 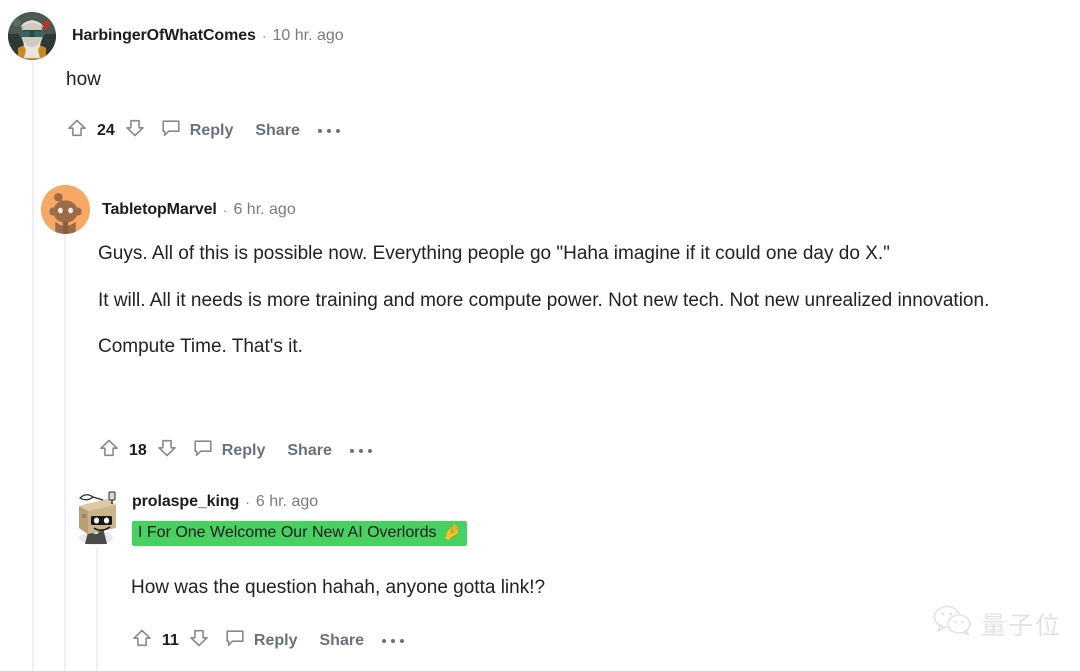 I want to click on pinched-fingers-emoji-icon: 🤌, so click(x=452, y=533).